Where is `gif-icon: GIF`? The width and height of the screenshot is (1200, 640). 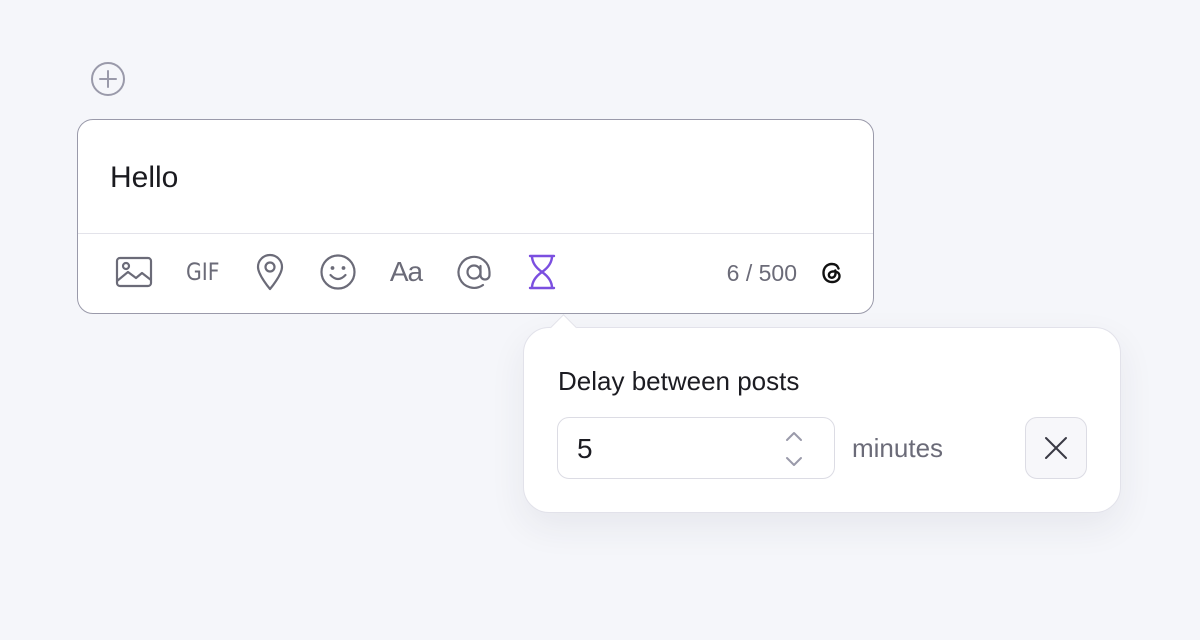
gif-icon: GIF is located at coordinates (203, 272).